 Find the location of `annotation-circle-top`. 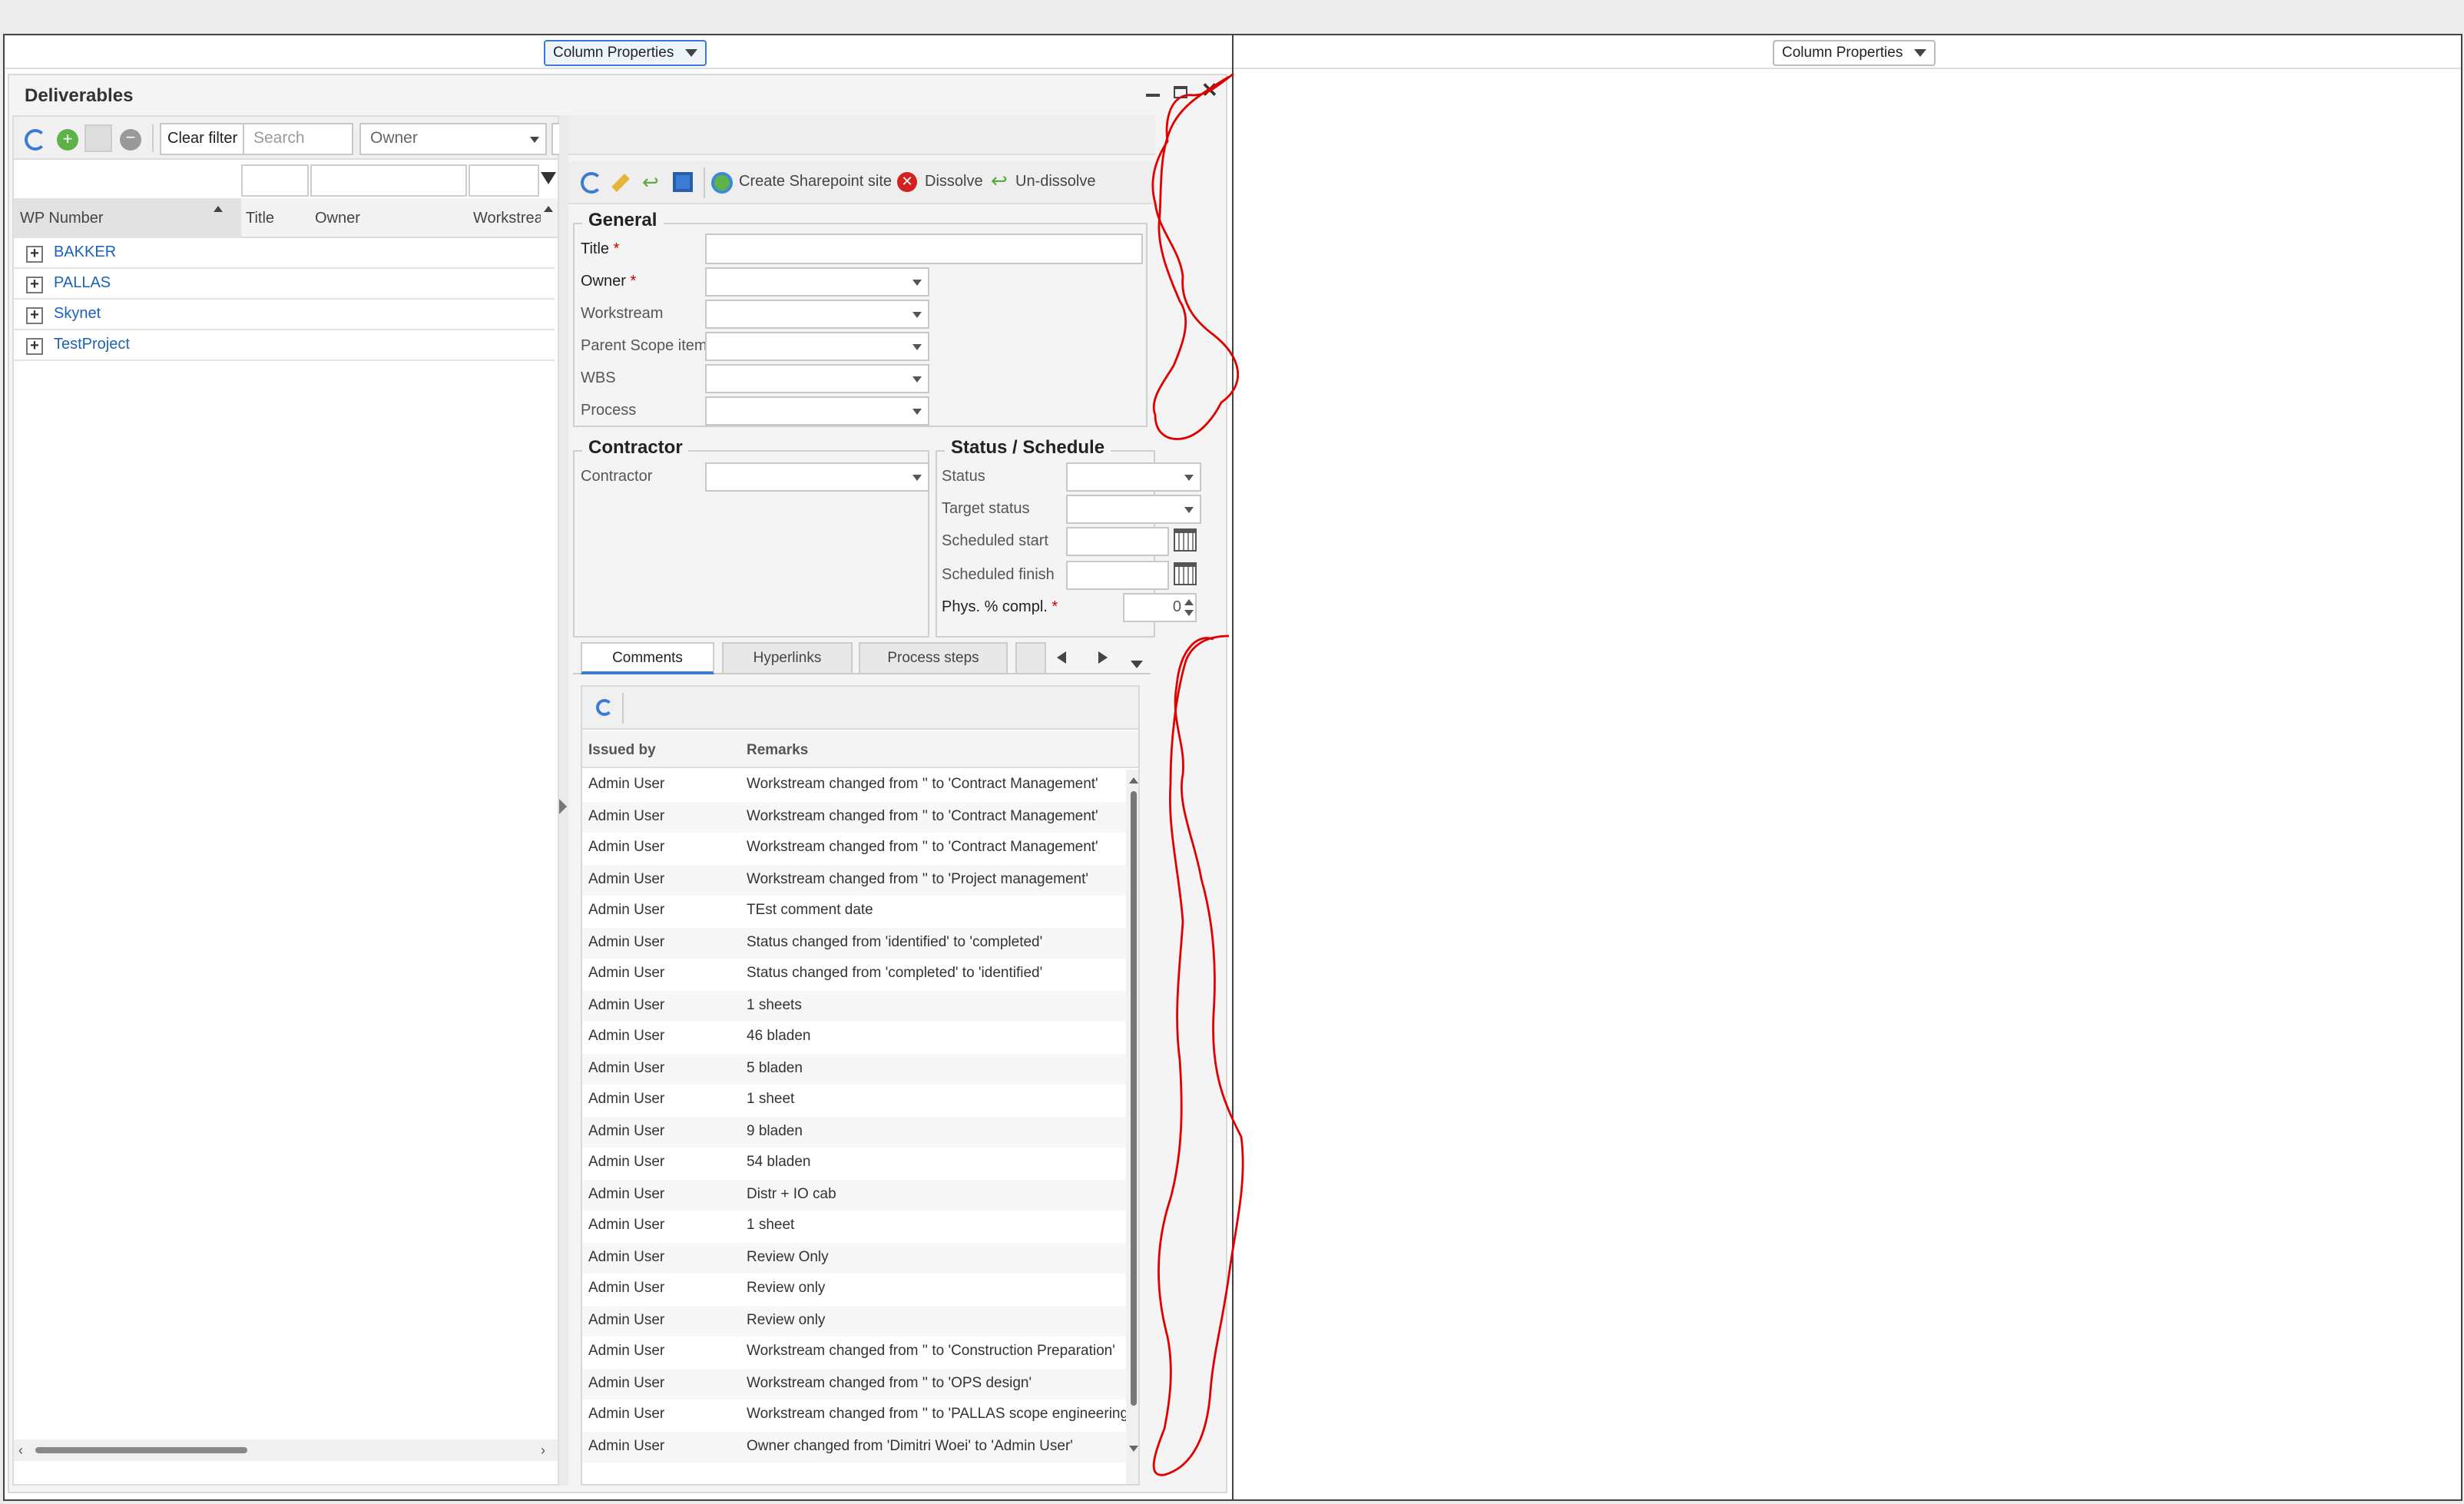

annotation-circle-top is located at coordinates (1195, 256).